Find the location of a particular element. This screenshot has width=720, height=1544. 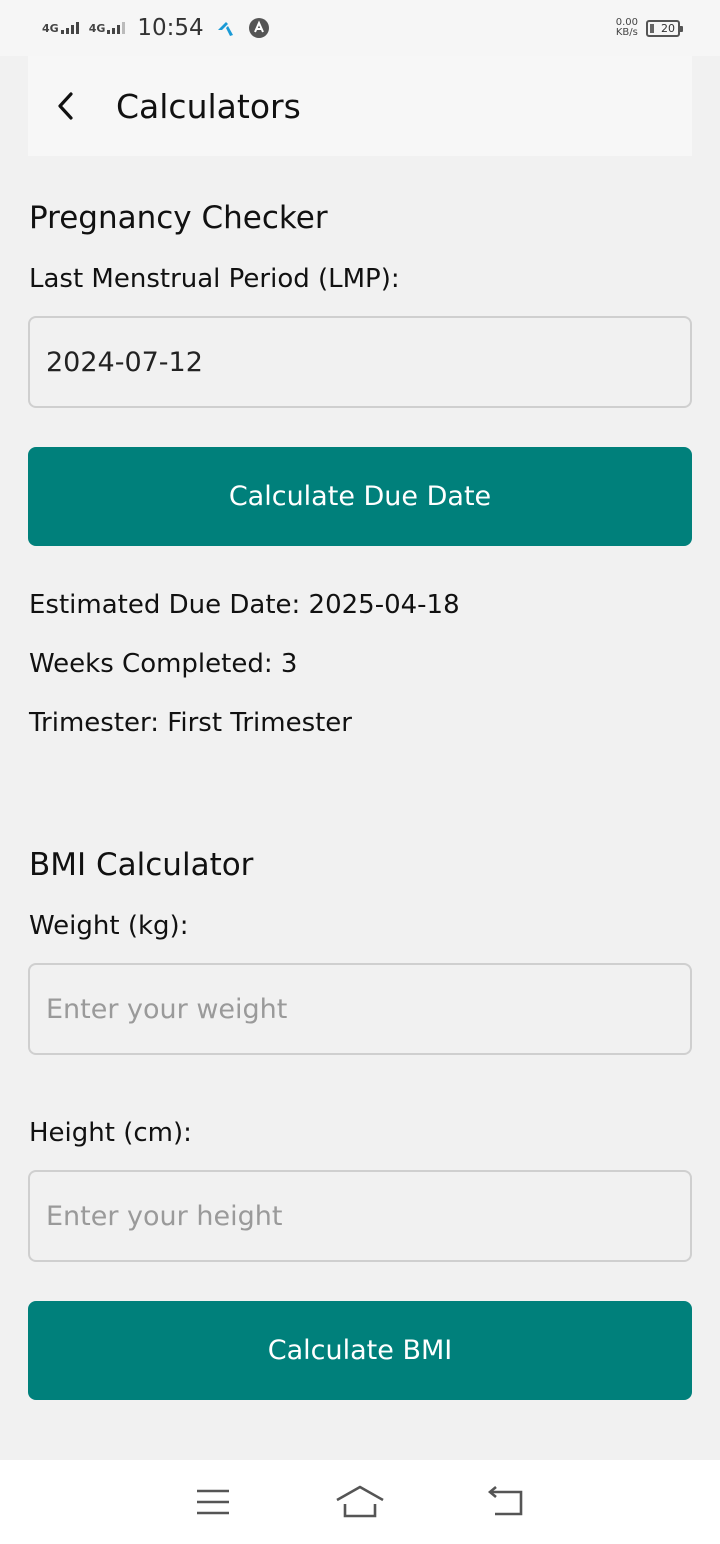

page-title: Calculators is located at coordinates (208, 106).